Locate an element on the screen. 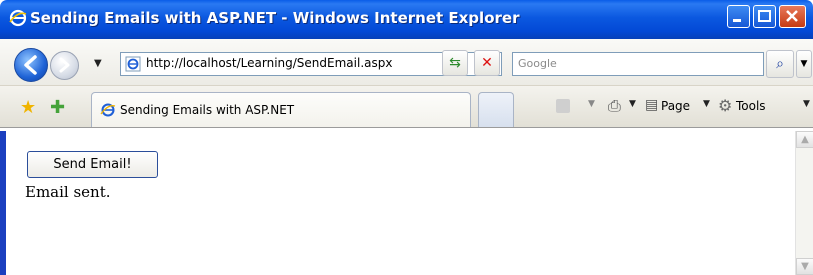 The image size is (813, 275). back-button is located at coordinates (31, 65).